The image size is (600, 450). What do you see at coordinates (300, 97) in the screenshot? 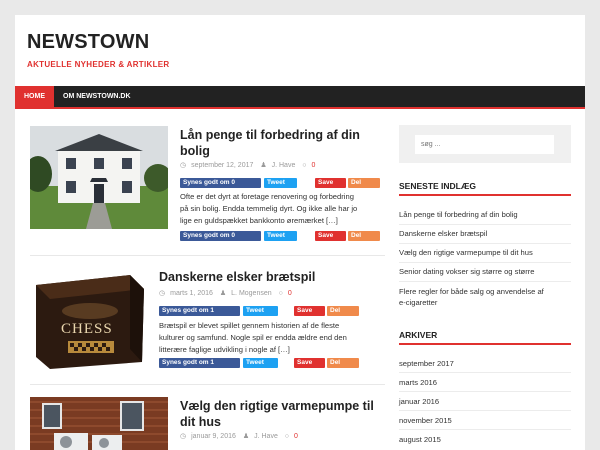
I see `main-nav: HOME OM NEWSTOWN.DK` at bounding box center [300, 97].